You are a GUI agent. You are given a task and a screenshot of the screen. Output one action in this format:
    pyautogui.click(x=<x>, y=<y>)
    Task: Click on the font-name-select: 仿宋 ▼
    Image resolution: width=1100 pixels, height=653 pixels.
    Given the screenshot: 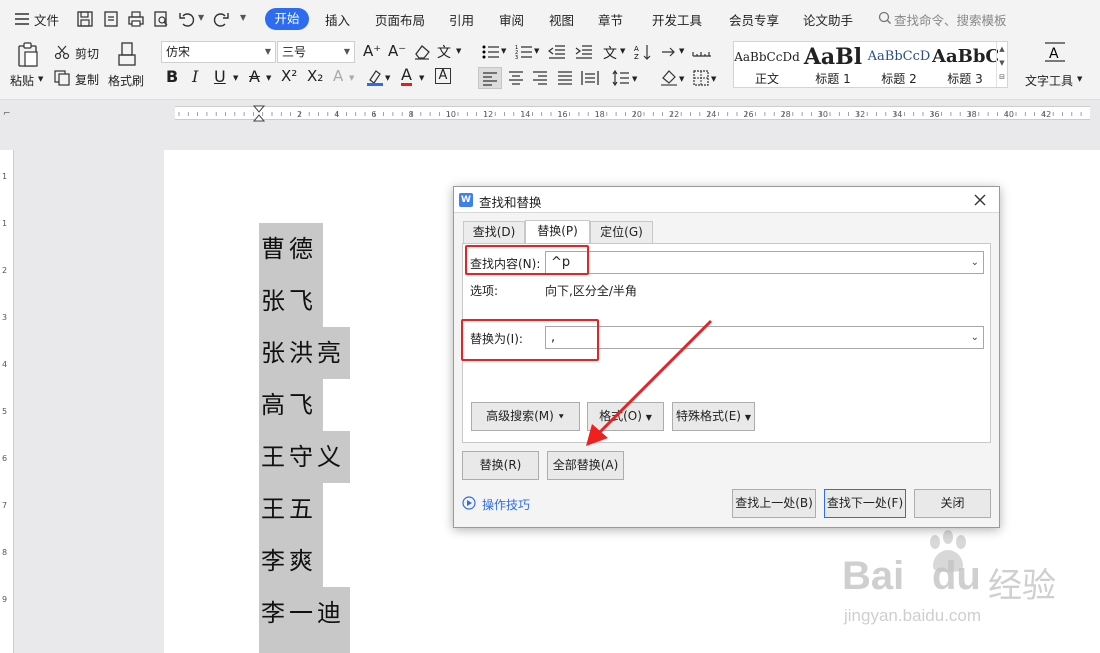 What is the action you would take?
    pyautogui.click(x=218, y=52)
    